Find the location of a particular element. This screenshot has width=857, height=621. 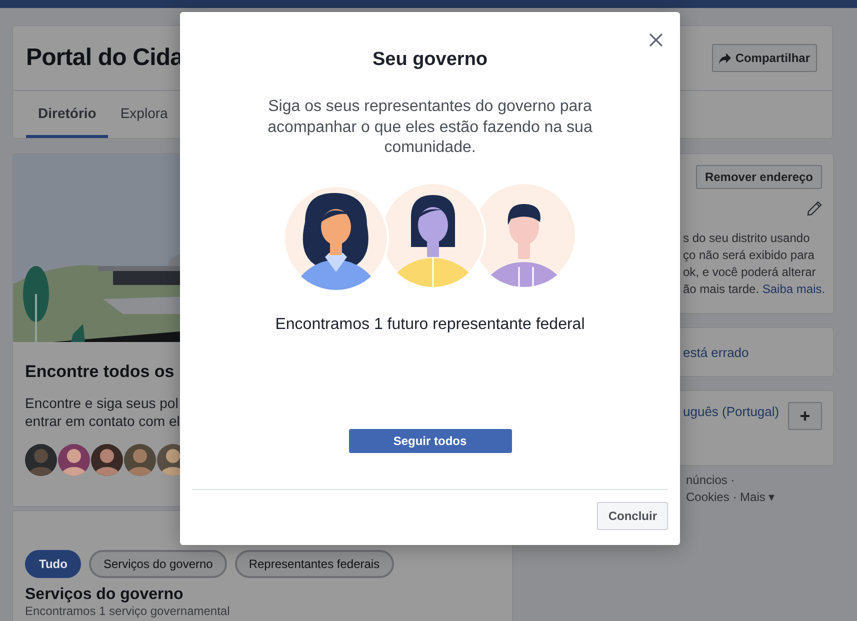

intro-text: Encontre e siga seus pol entrar em contato com el is located at coordinates (103, 412).